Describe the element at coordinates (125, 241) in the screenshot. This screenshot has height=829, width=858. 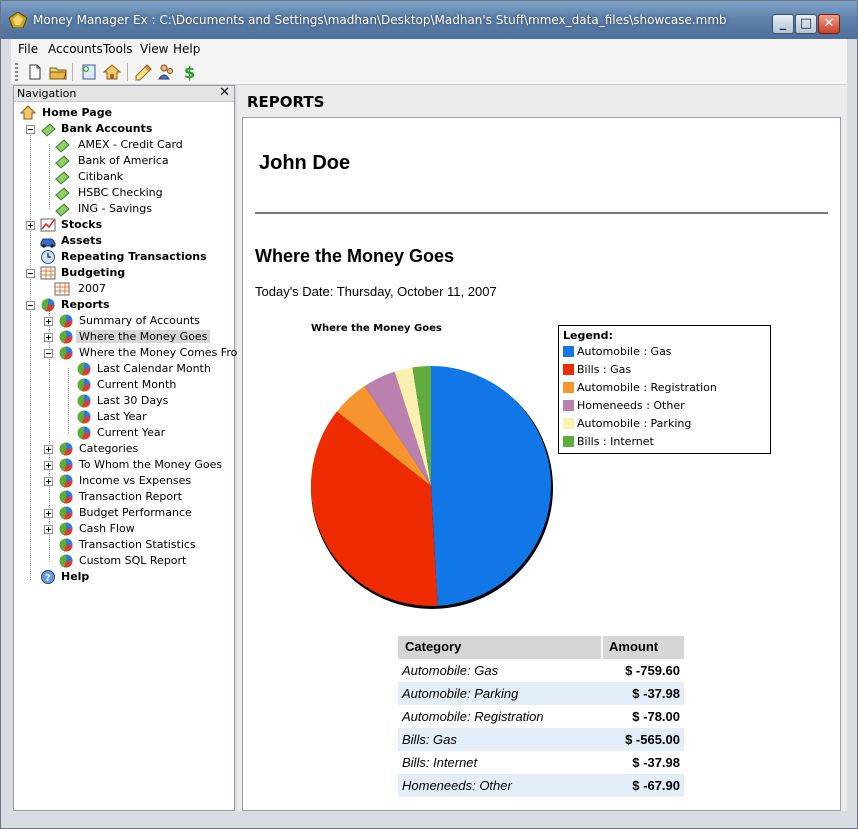
I see `nav-assets: Assets` at that location.